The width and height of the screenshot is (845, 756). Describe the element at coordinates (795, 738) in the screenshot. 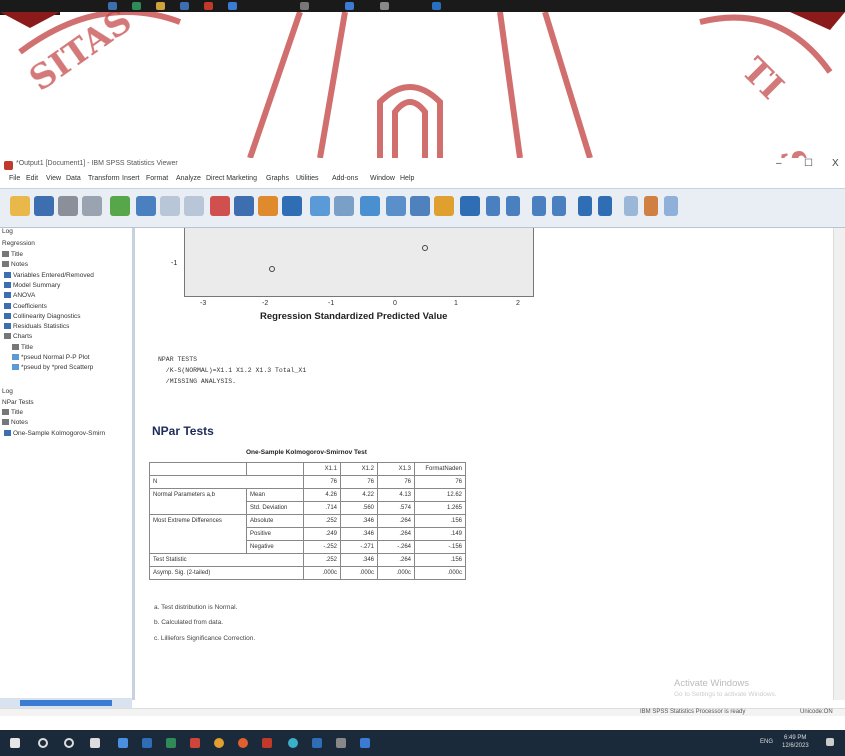

I see `tray-time: 6:49 PM` at that location.